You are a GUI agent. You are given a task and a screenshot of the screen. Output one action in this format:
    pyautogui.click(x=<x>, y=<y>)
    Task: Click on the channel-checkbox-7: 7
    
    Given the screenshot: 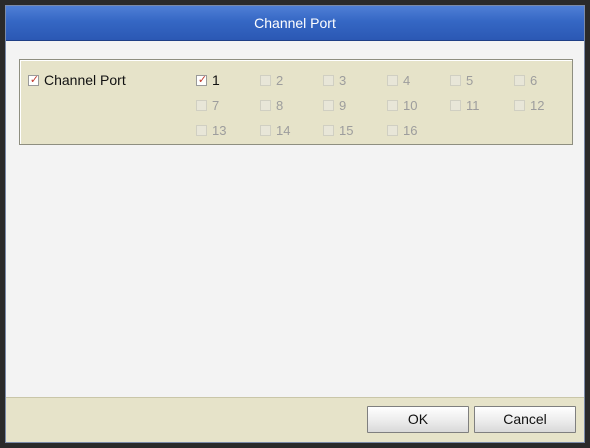 What is the action you would take?
    pyautogui.click(x=207, y=105)
    